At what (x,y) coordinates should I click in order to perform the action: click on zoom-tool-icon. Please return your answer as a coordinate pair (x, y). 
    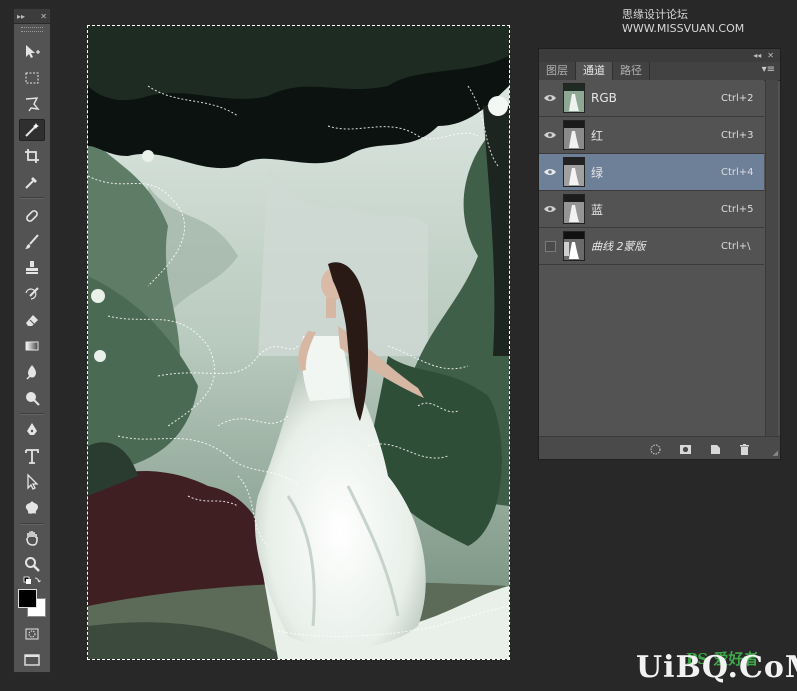
    Looking at the image, I should click on (32, 564).